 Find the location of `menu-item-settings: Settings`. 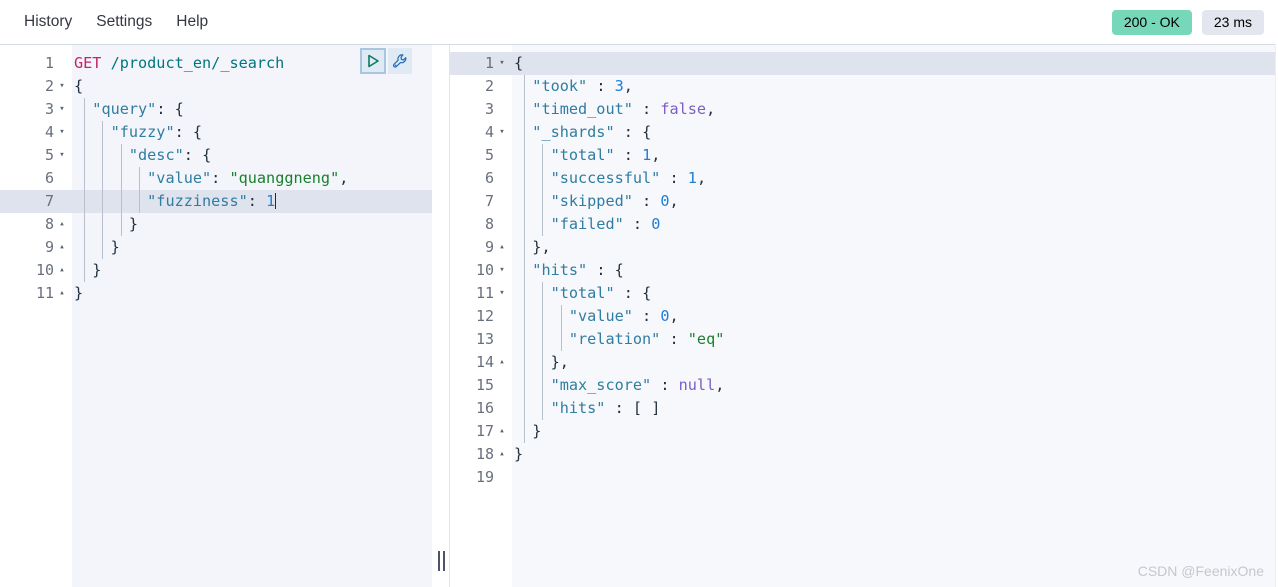

menu-item-settings: Settings is located at coordinates (124, 22).